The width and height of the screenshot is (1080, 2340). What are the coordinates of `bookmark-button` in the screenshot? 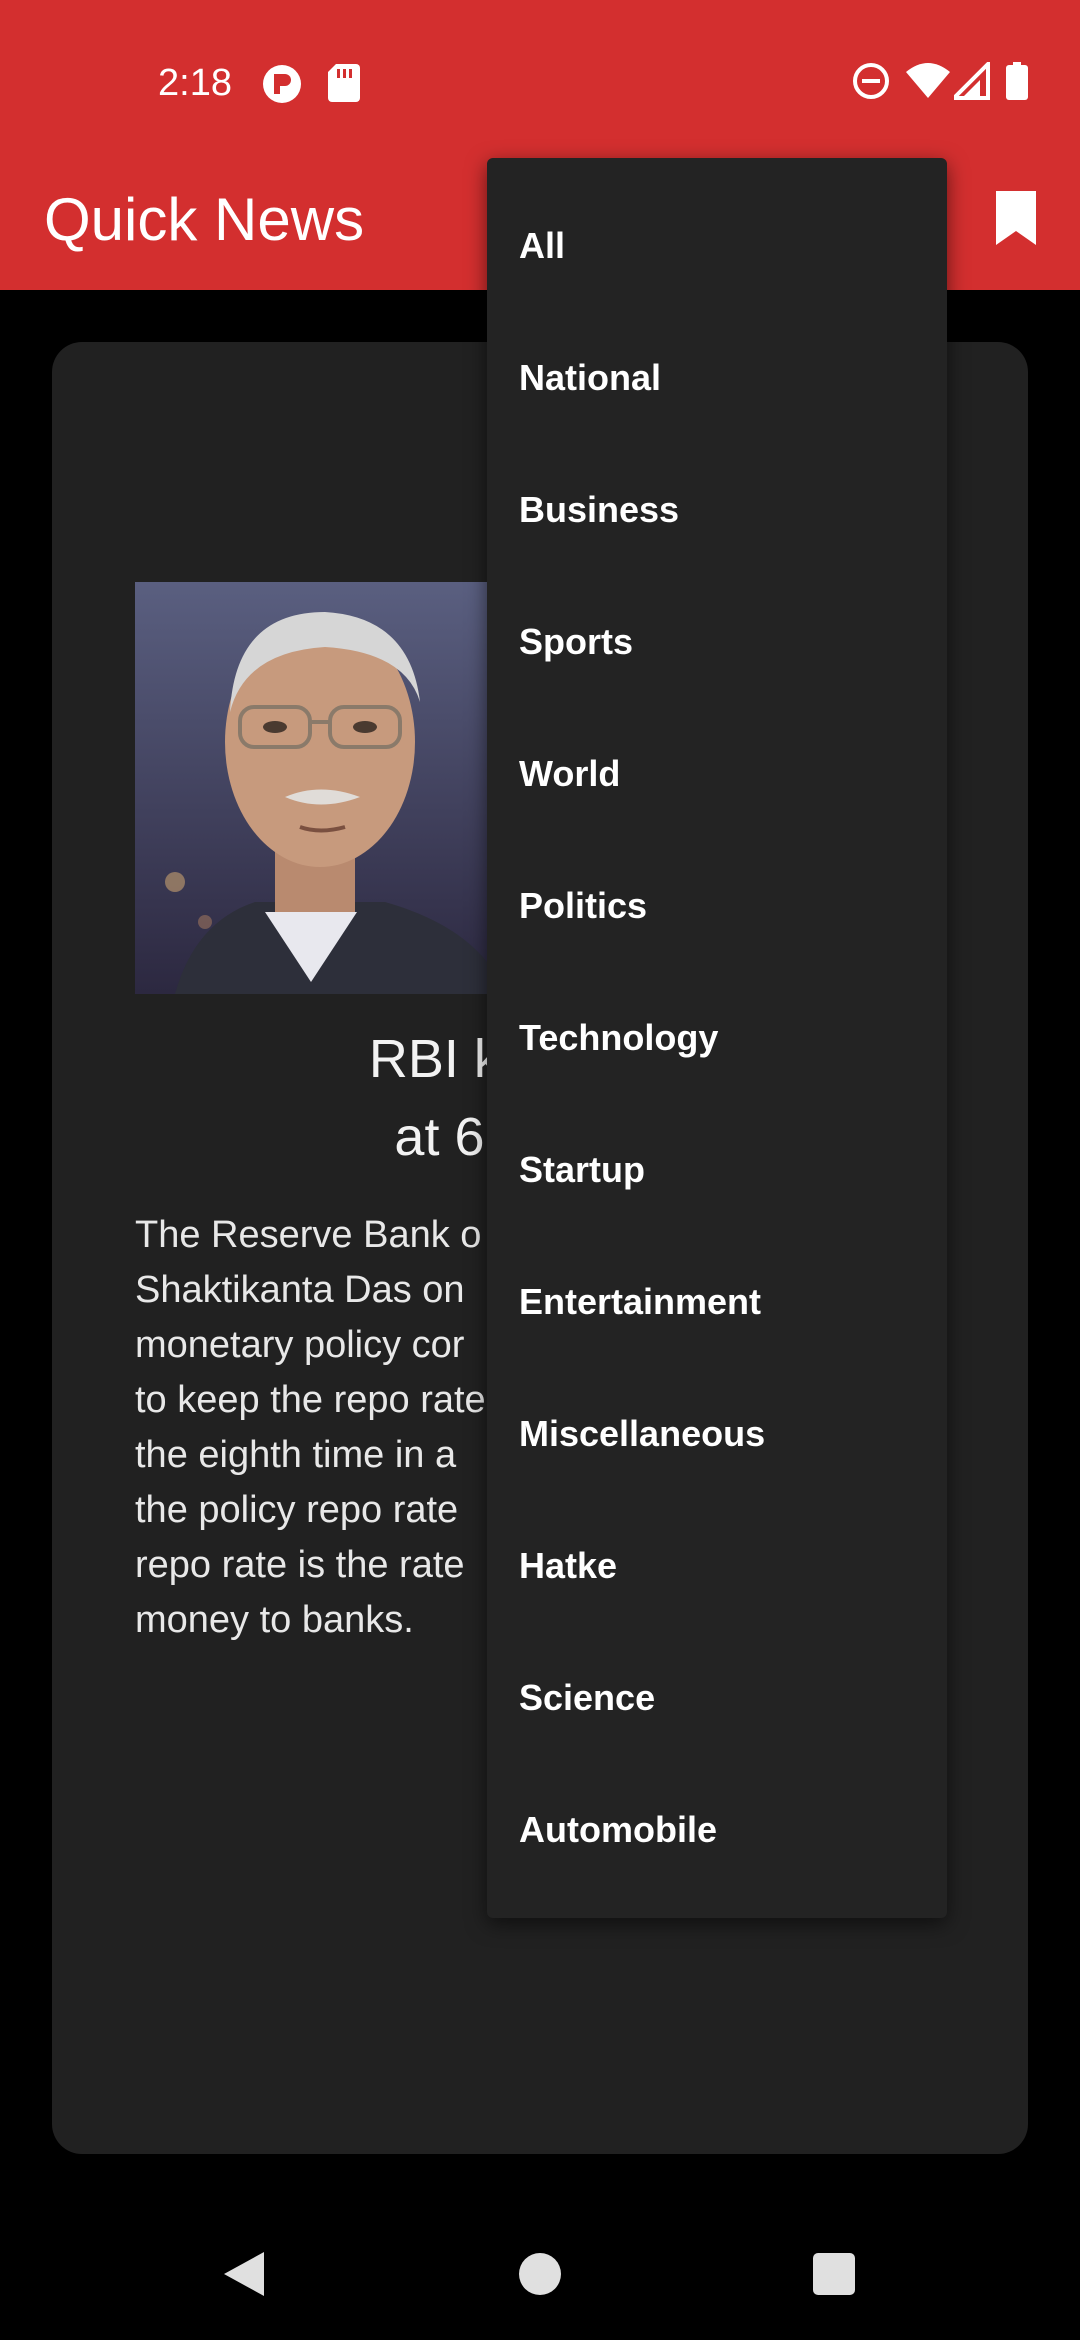 It's located at (1016, 220).